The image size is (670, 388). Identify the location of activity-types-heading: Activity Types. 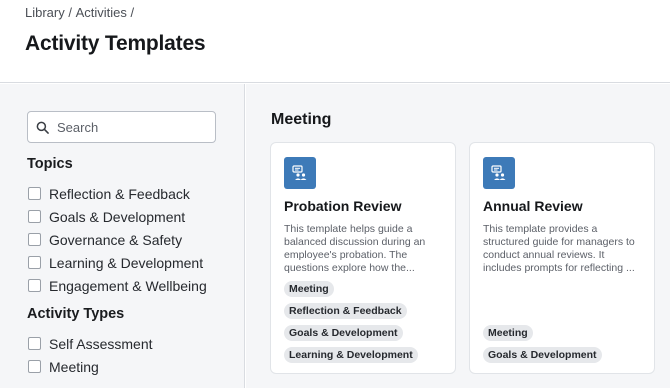
(76, 314).